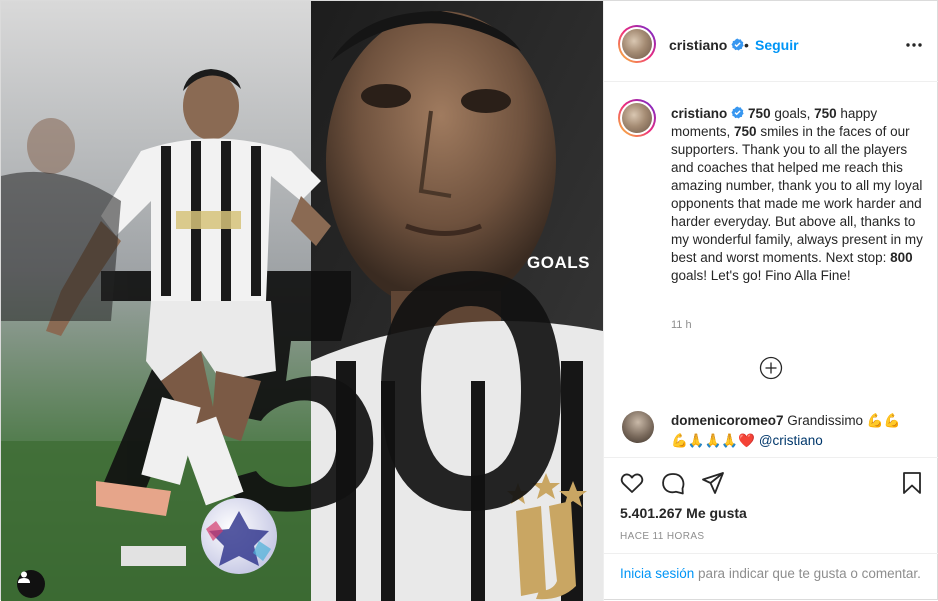  I want to click on comment-body: Grandissimo, so click(825, 420).